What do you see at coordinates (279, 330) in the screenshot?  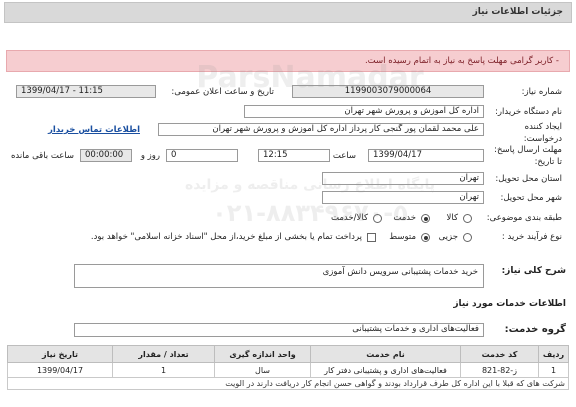 I see `service-group-field: فعالیت‌های اداری و خدمات پشتیبانی` at bounding box center [279, 330].